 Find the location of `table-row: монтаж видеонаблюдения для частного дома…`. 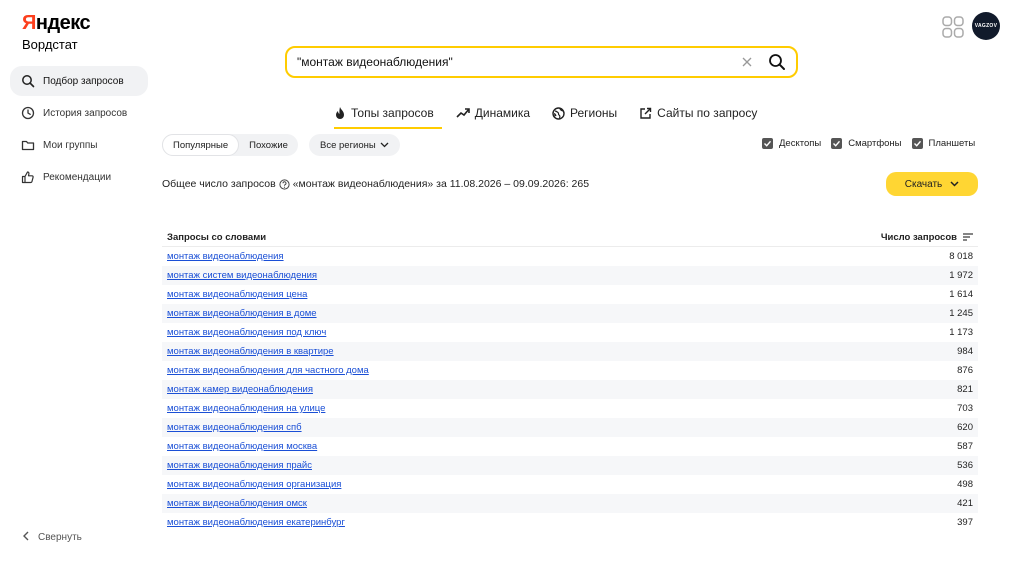

table-row: монтаж видеонаблюдения для частного дома… is located at coordinates (570, 370).